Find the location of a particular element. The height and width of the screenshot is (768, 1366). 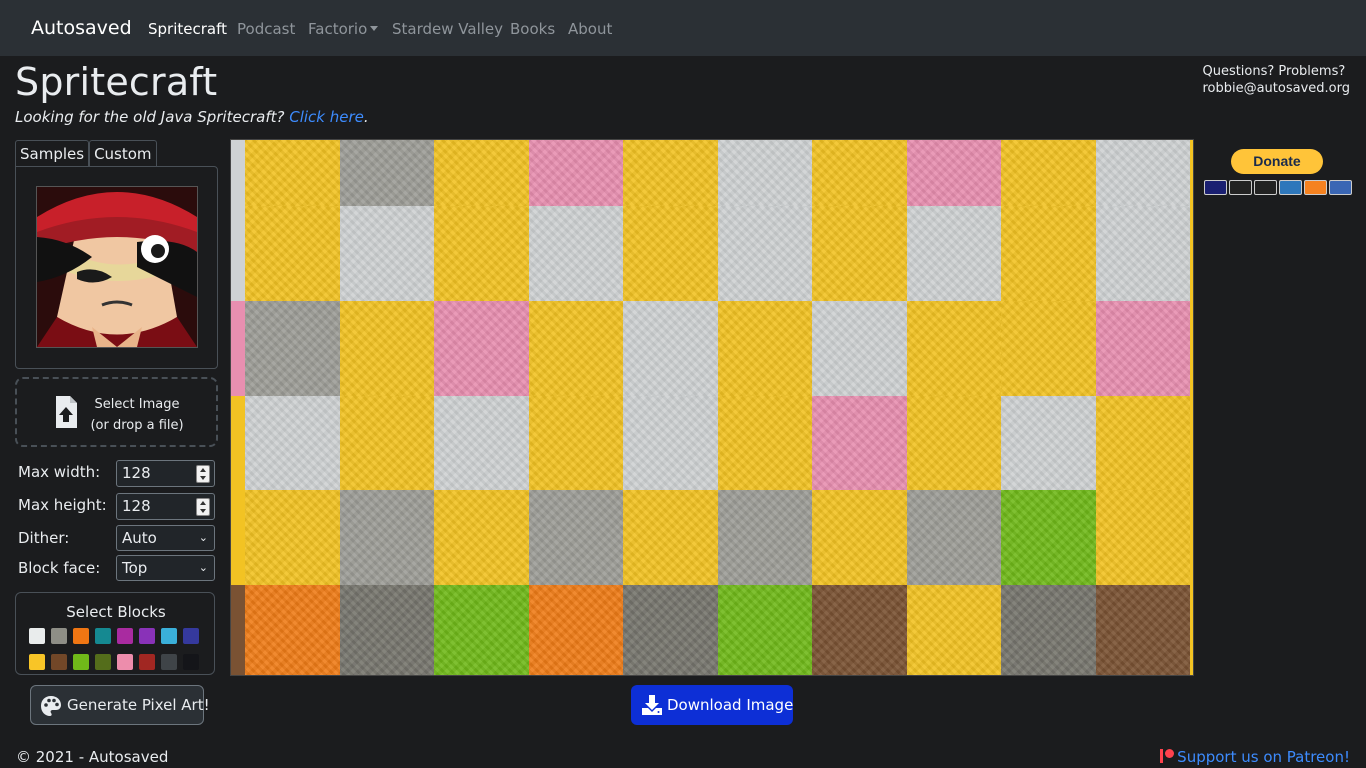

download-image-button: Download Image is located at coordinates (712, 705).